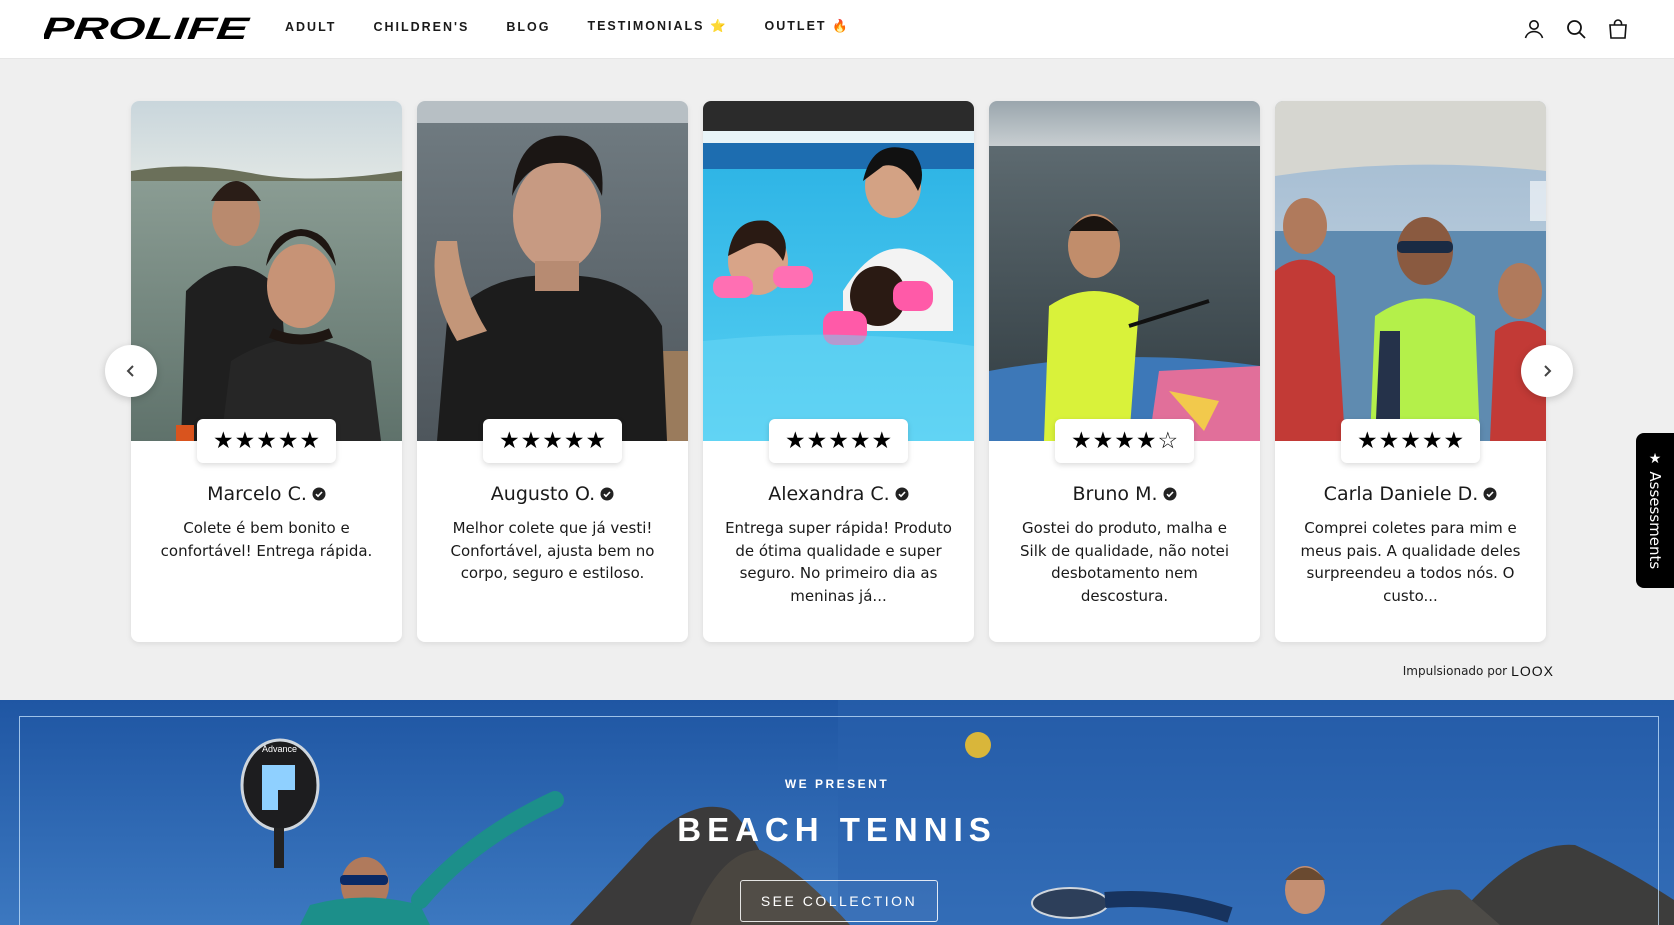 The image size is (1674, 925). Describe the element at coordinates (1532, 671) in the screenshot. I see `loox-logo: LOOX` at that location.